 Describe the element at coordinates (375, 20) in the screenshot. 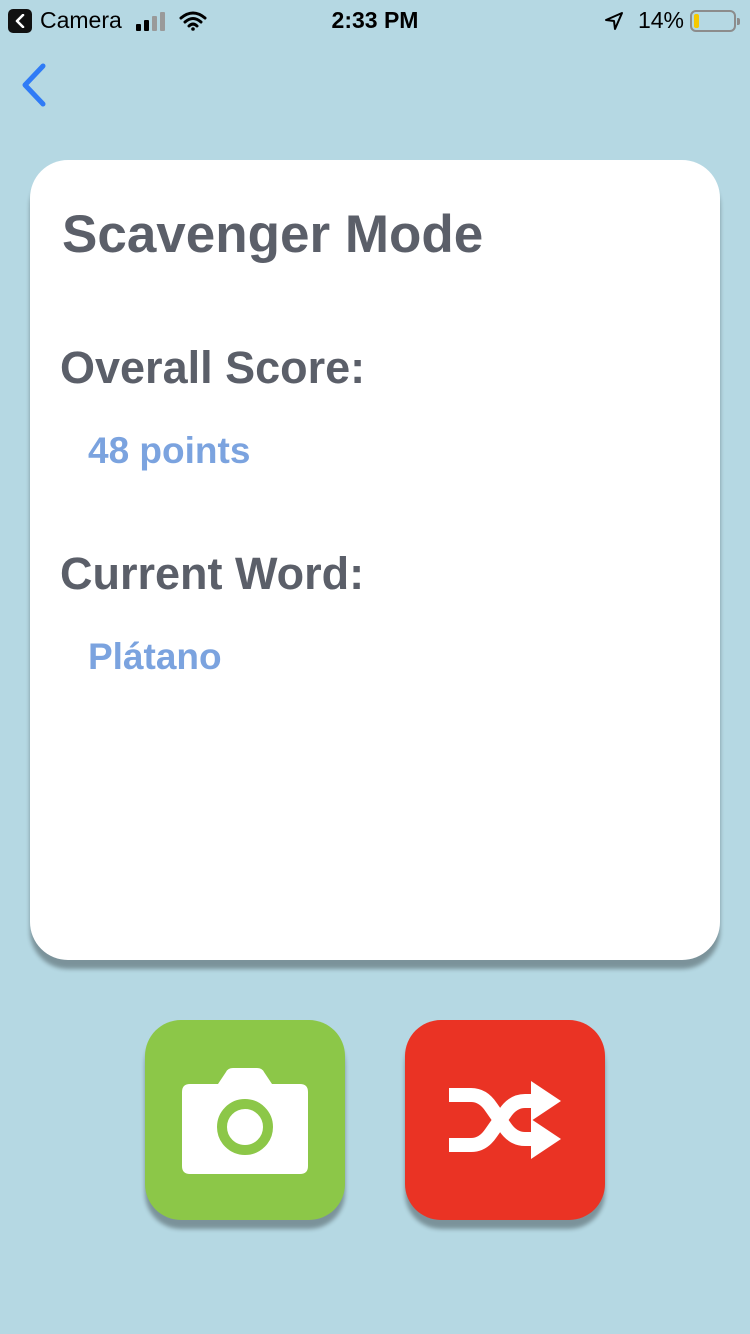

I see `status-bar: Camera 2:33 PM 14%` at that location.